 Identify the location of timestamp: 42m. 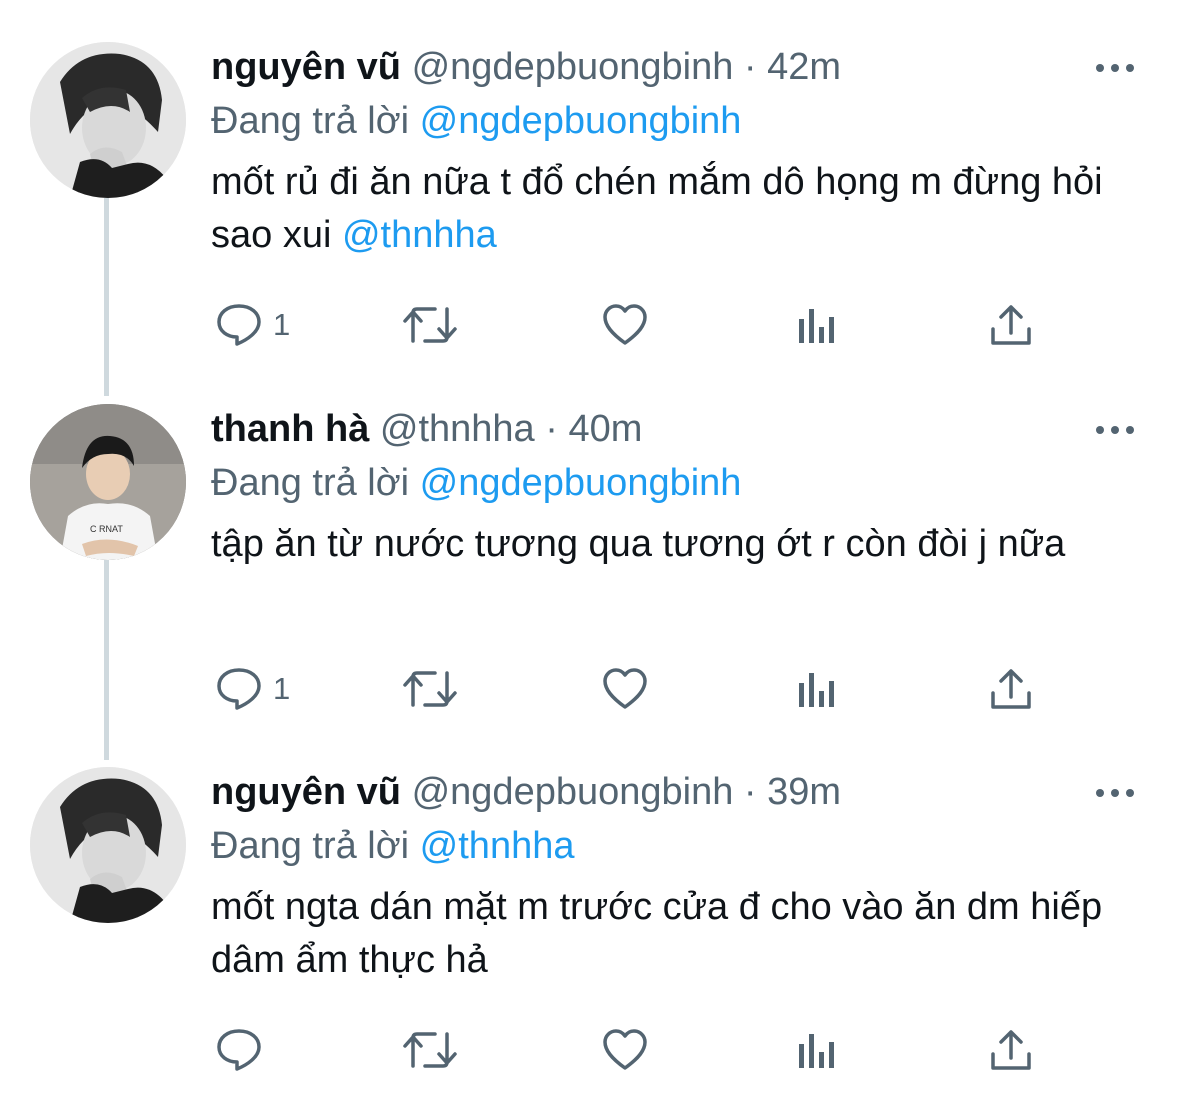
(804, 67).